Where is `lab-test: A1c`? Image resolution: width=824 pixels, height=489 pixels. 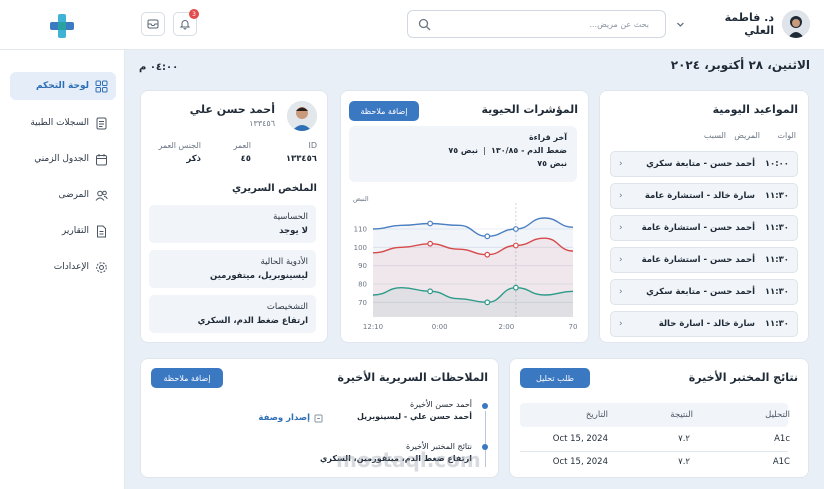 lab-test: A1c is located at coordinates (782, 439).